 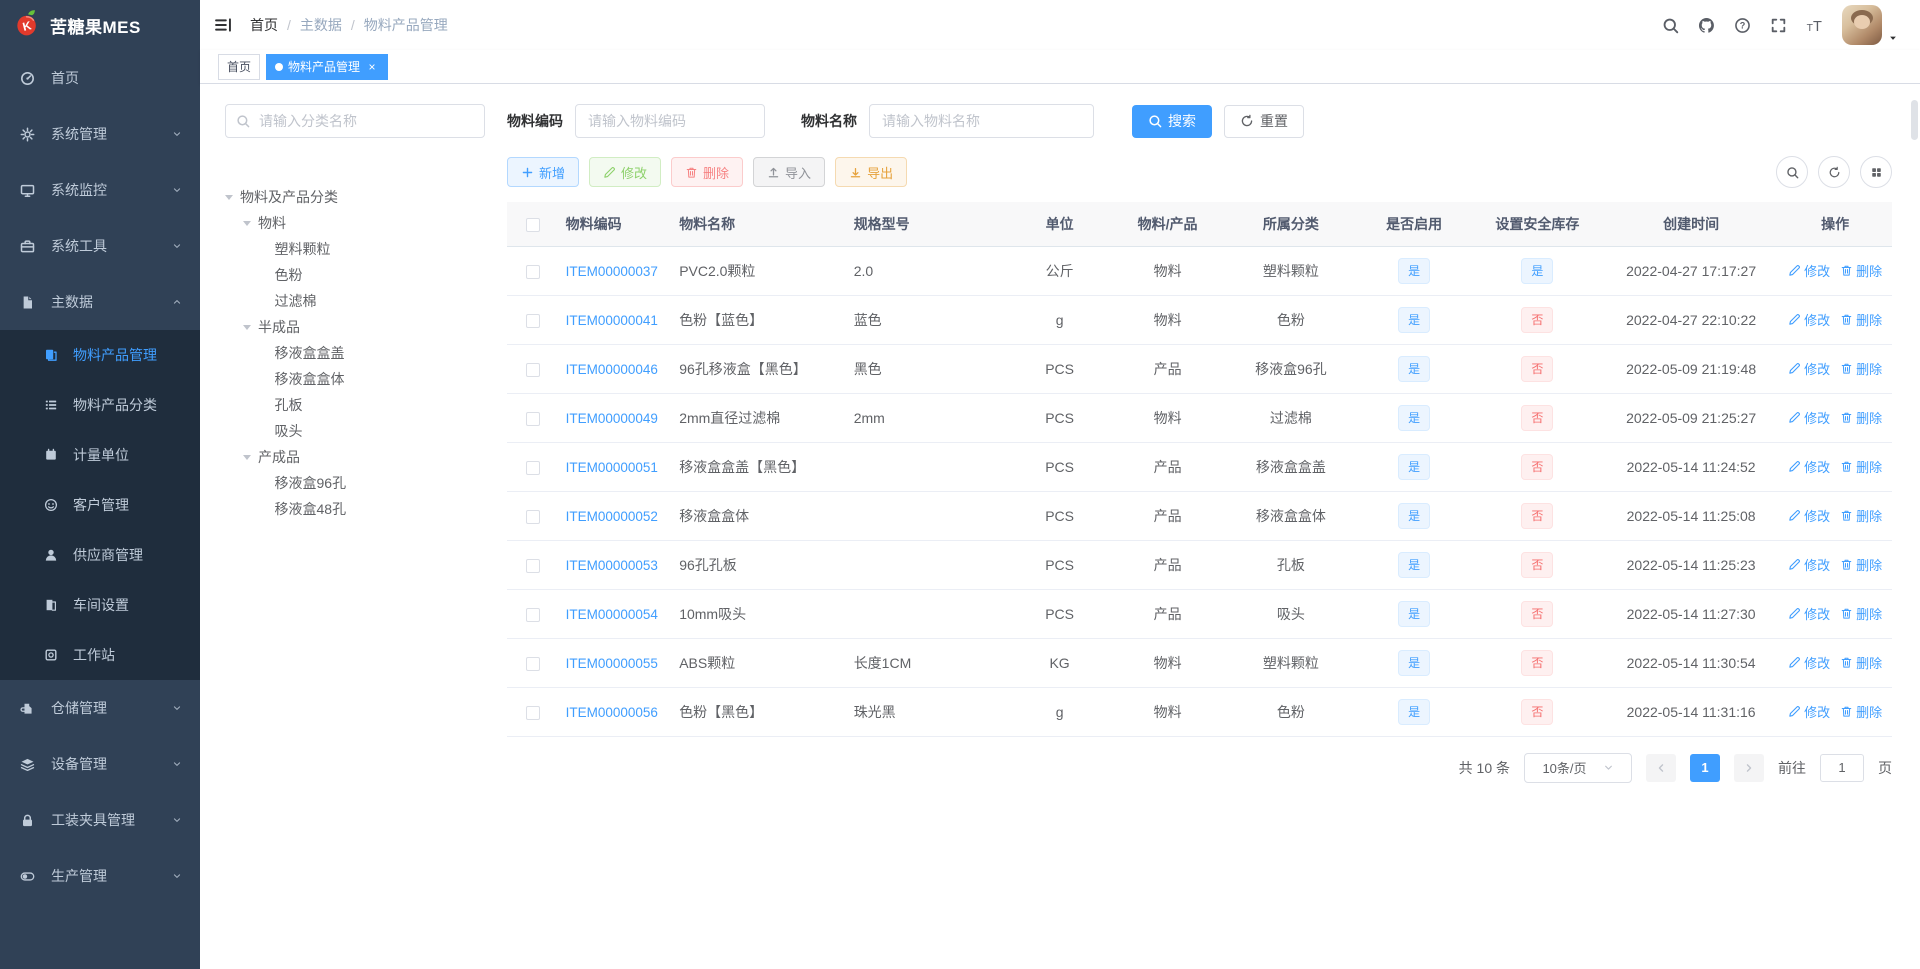 I want to click on tree-node-移液盒盒盖: 移液盒盒盖, so click(x=355, y=353).